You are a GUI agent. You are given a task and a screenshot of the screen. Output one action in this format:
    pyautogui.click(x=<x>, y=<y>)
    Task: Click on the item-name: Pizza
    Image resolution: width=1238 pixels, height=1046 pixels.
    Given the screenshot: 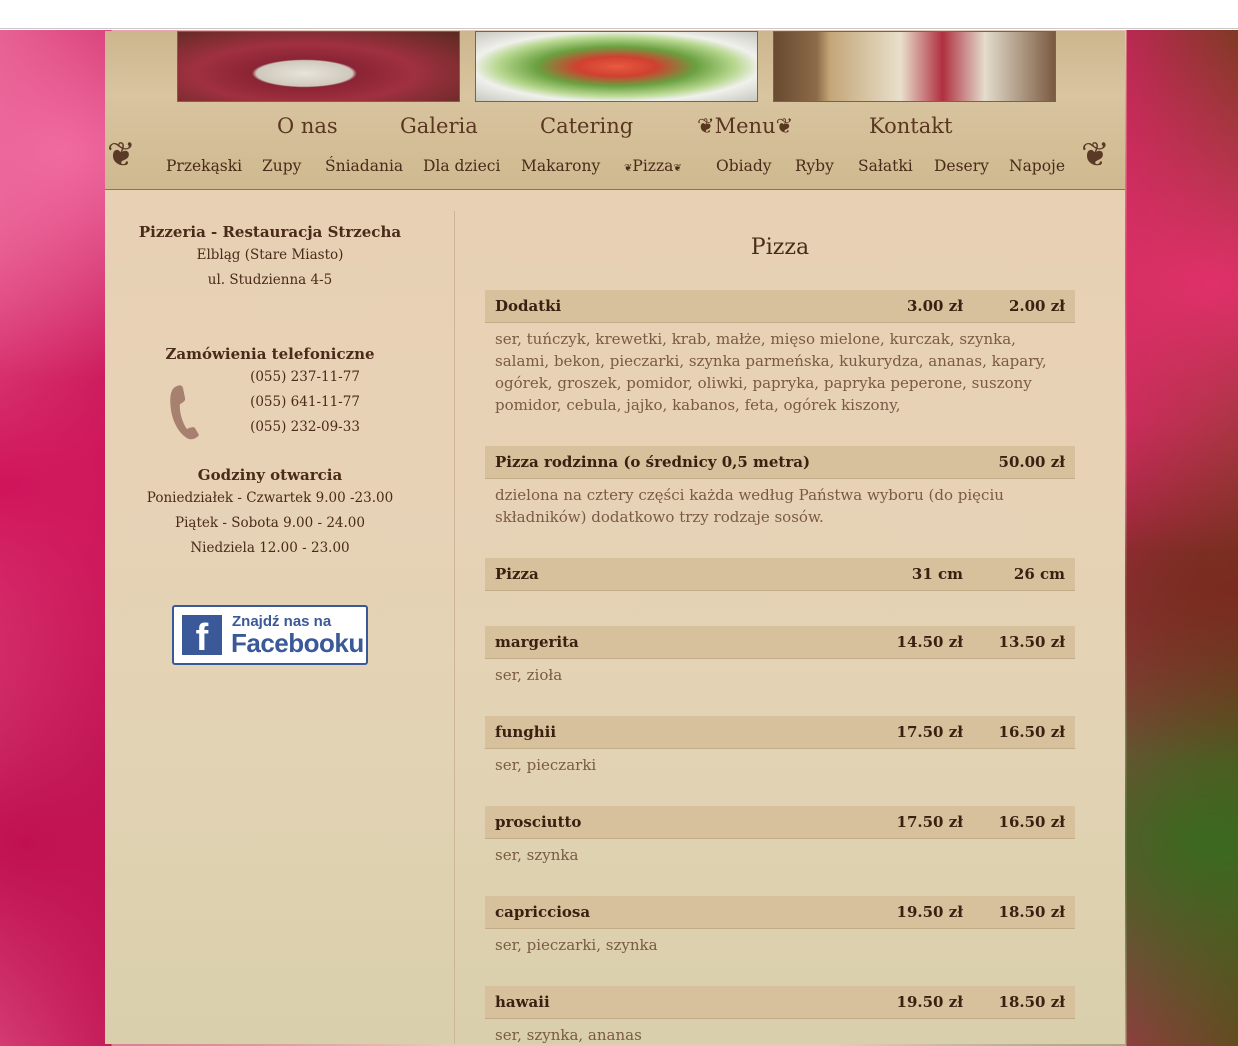 What is the action you would take?
    pyautogui.click(x=517, y=574)
    